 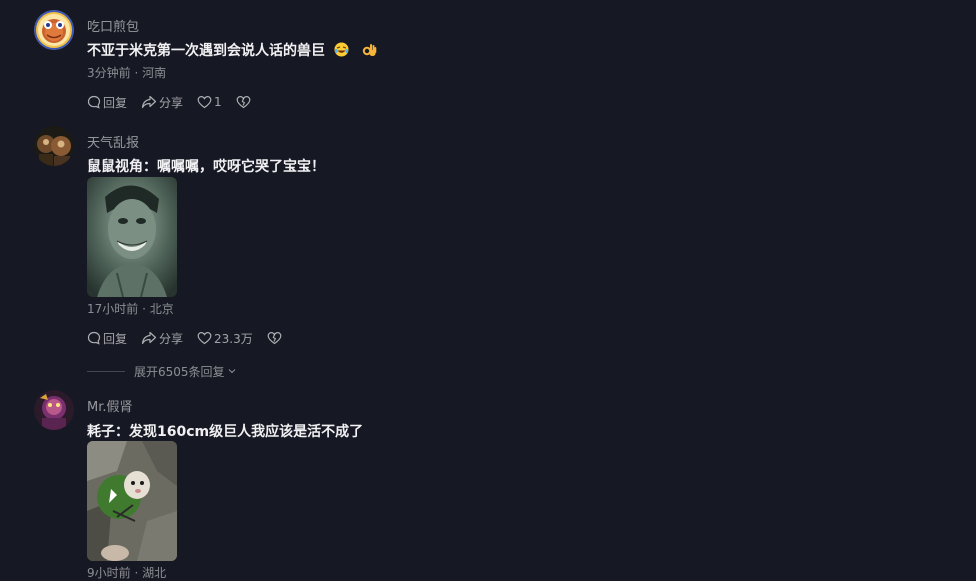 I want to click on comment-meta: 9小时前 · 湖北, so click(x=127, y=573).